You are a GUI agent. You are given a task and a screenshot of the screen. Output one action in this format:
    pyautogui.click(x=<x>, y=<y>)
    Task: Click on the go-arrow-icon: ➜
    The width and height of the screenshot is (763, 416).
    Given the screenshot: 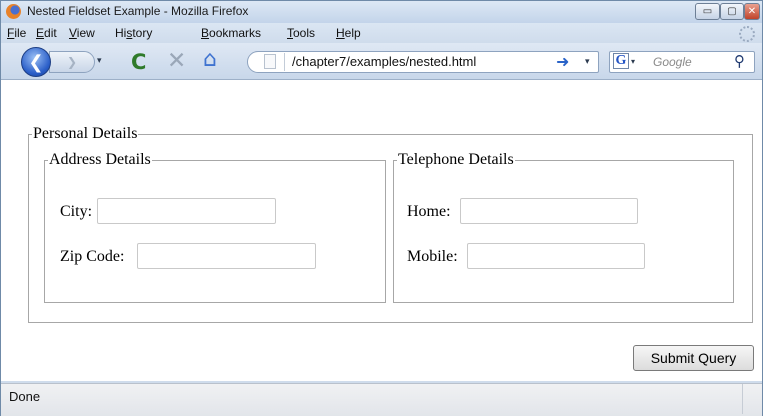 What is the action you would take?
    pyautogui.click(x=562, y=61)
    